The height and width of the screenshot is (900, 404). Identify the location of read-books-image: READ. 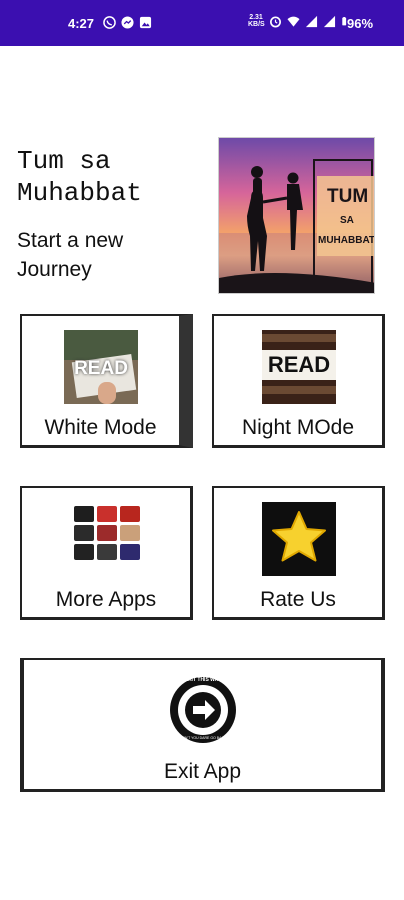
(299, 367).